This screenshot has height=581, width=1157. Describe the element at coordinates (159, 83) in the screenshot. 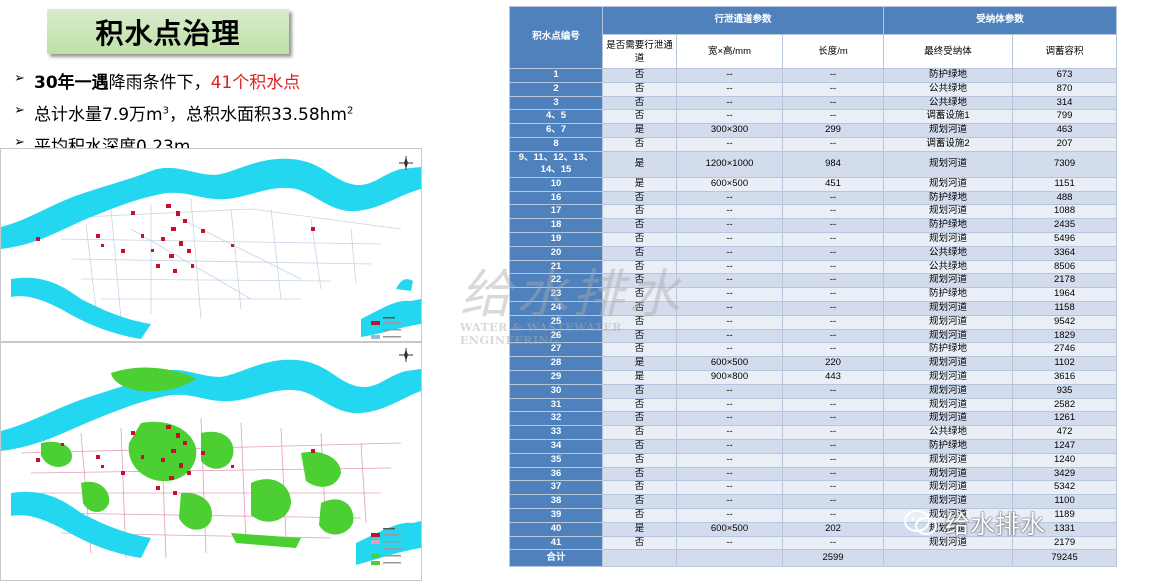

I see `rain-condition-text: 降雨条件下，` at that location.